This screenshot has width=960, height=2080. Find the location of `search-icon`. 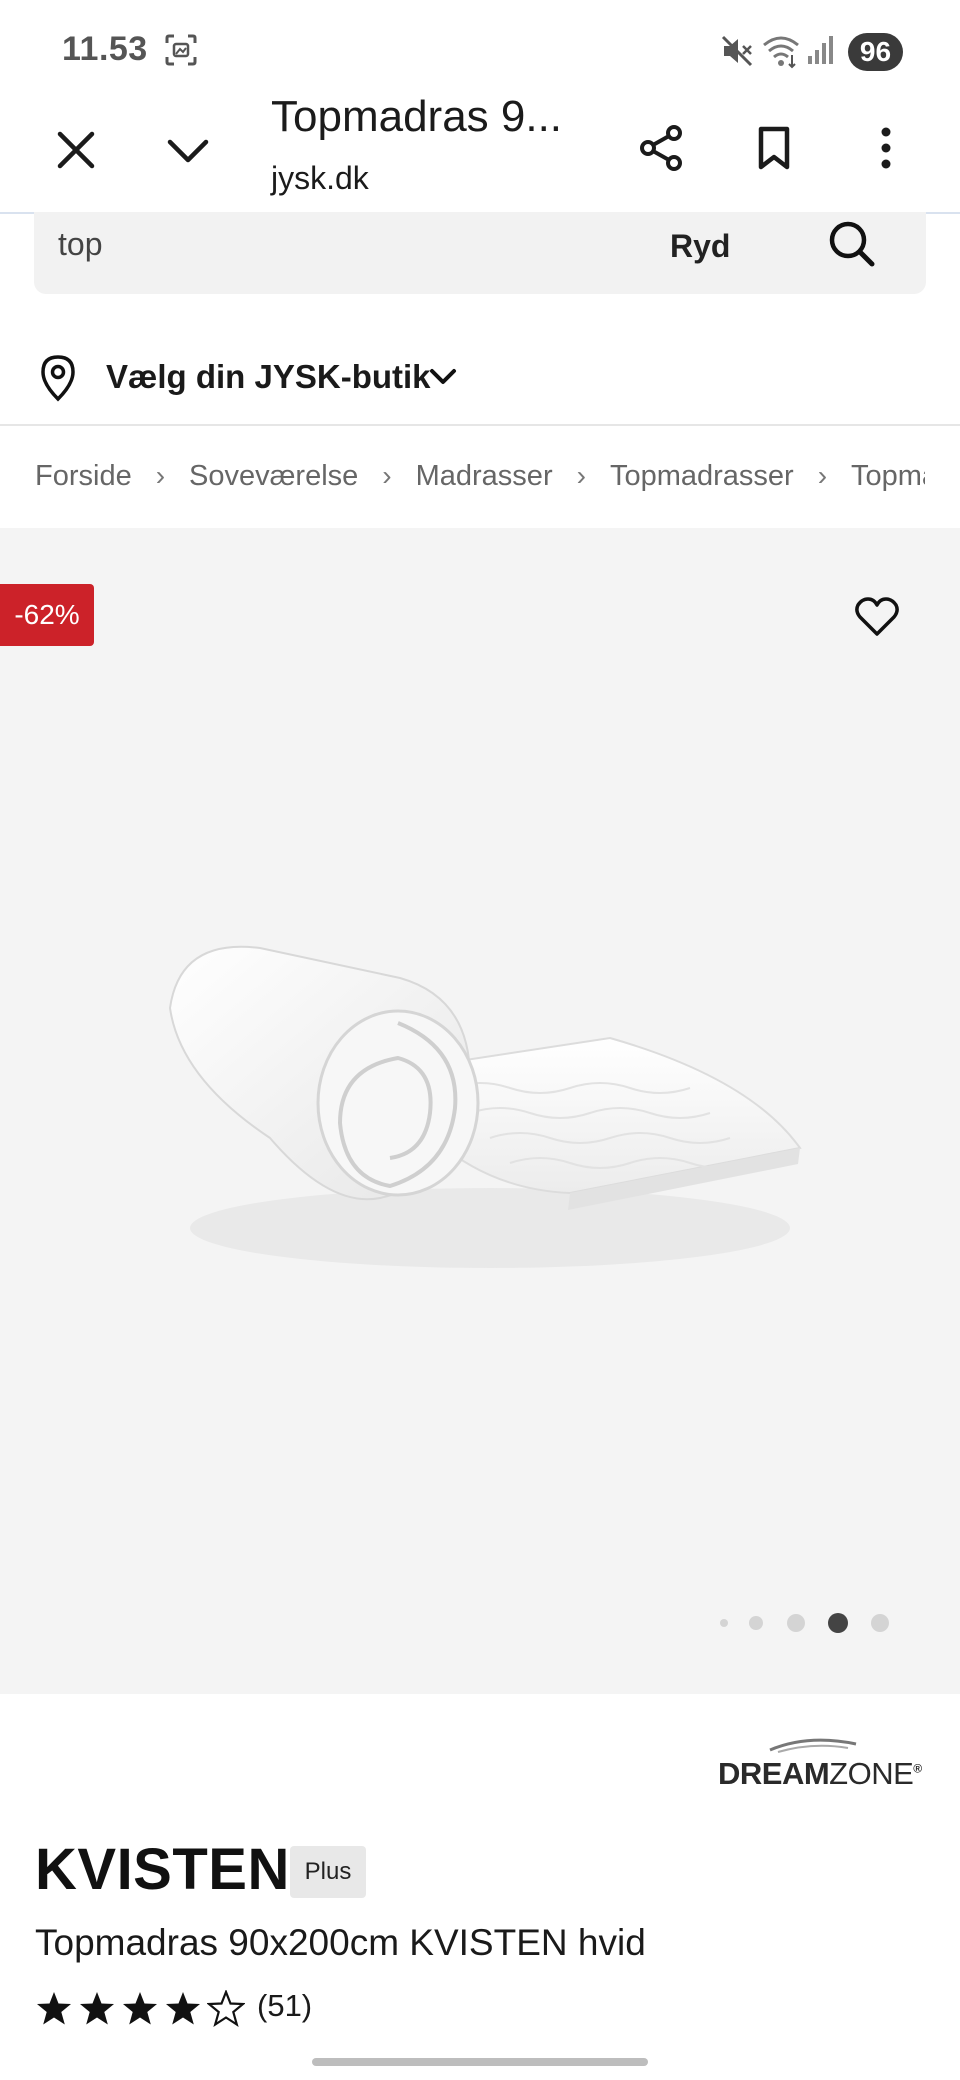

search-icon is located at coordinates (852, 244).